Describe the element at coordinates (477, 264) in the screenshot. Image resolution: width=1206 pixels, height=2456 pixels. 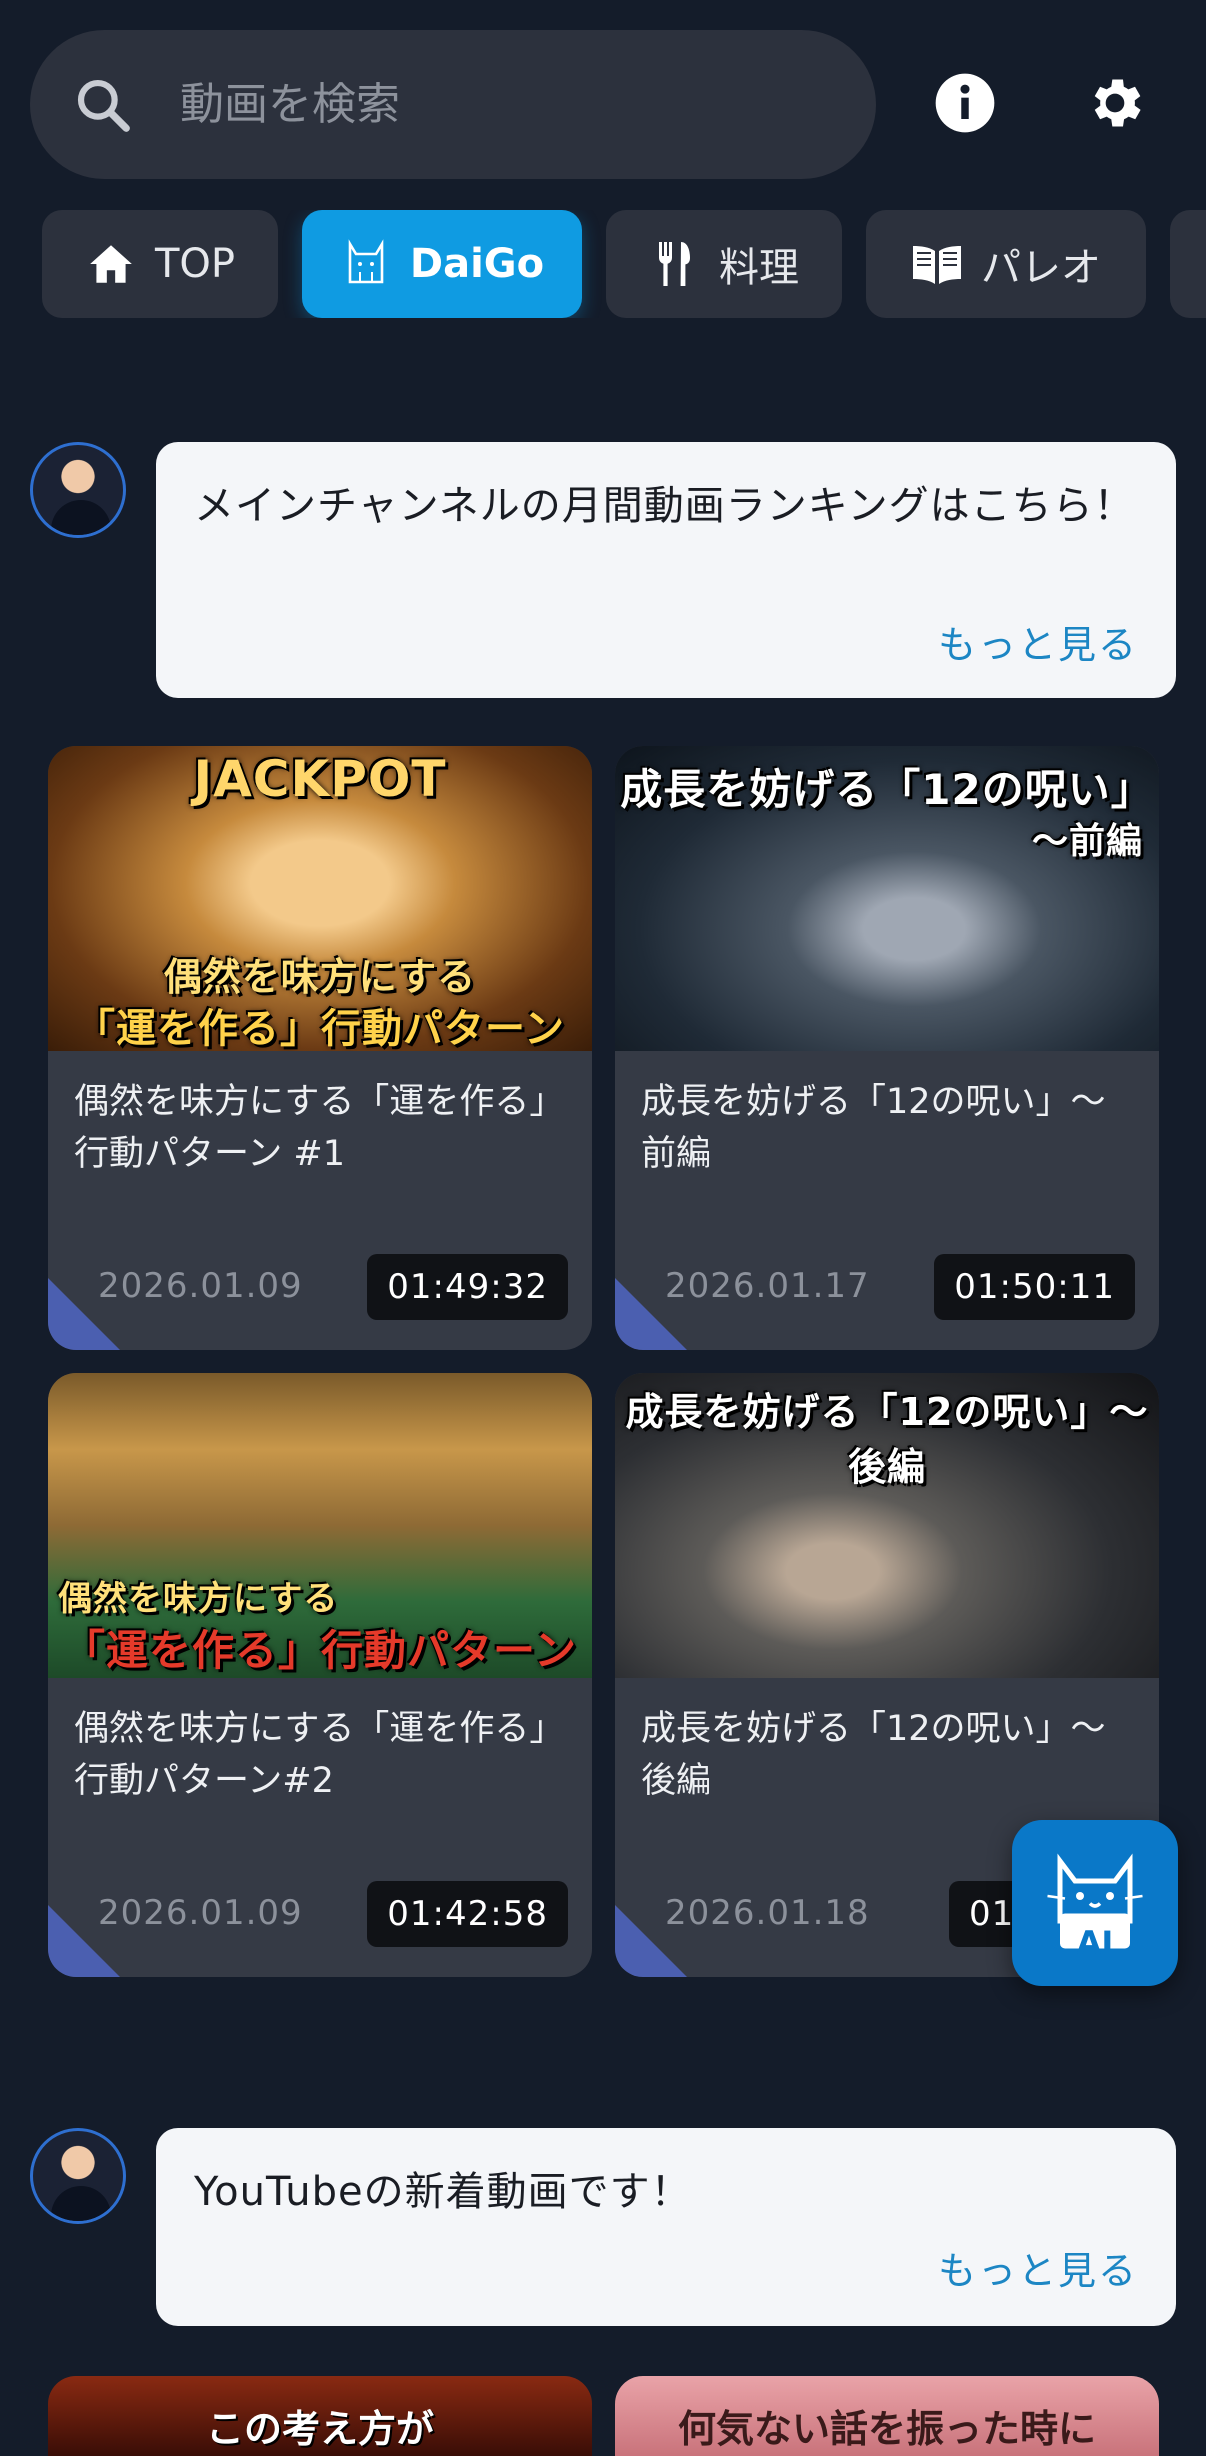
I see `tab-daigo-label: DaiGo` at that location.